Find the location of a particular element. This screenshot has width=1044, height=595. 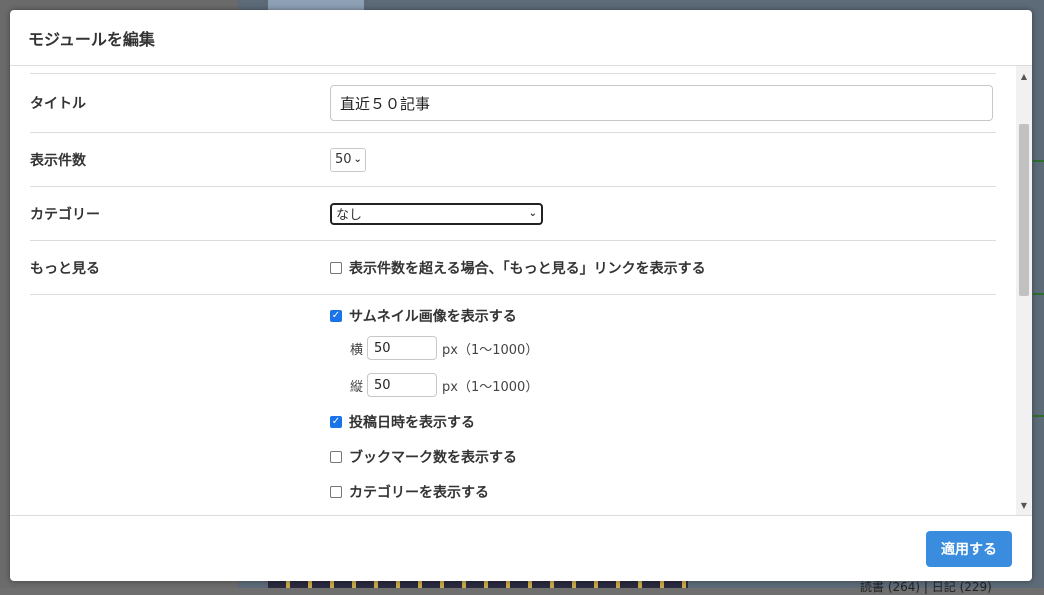

more-checkbox is located at coordinates (336, 267).